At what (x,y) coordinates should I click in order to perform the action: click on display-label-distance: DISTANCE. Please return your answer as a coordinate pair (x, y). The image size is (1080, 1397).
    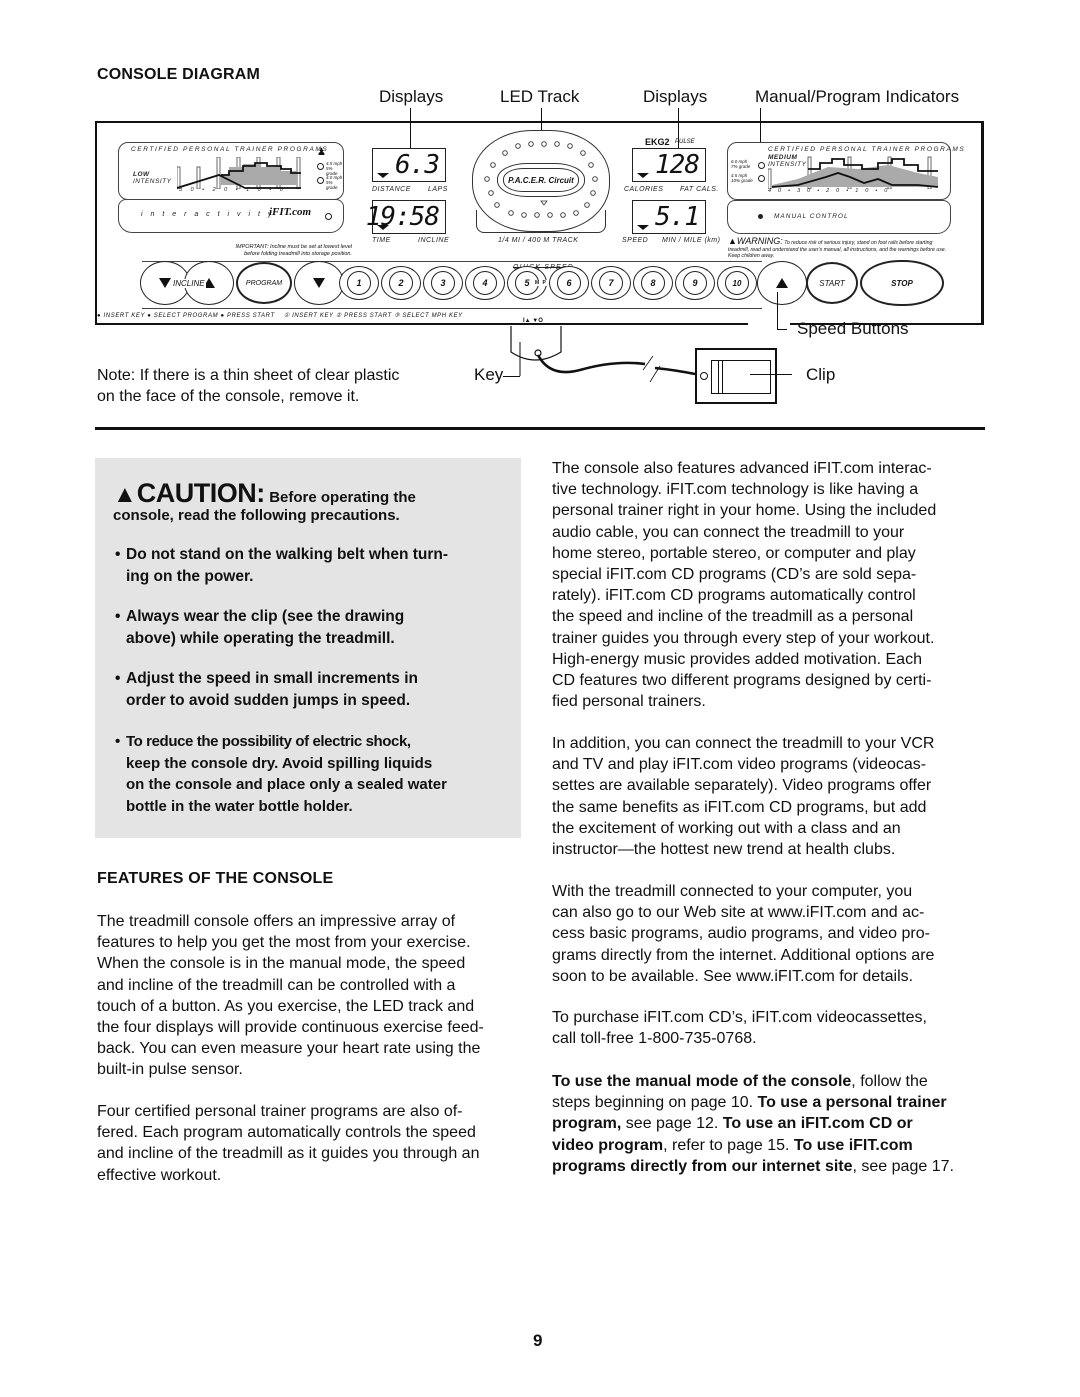
    Looking at the image, I should click on (391, 189).